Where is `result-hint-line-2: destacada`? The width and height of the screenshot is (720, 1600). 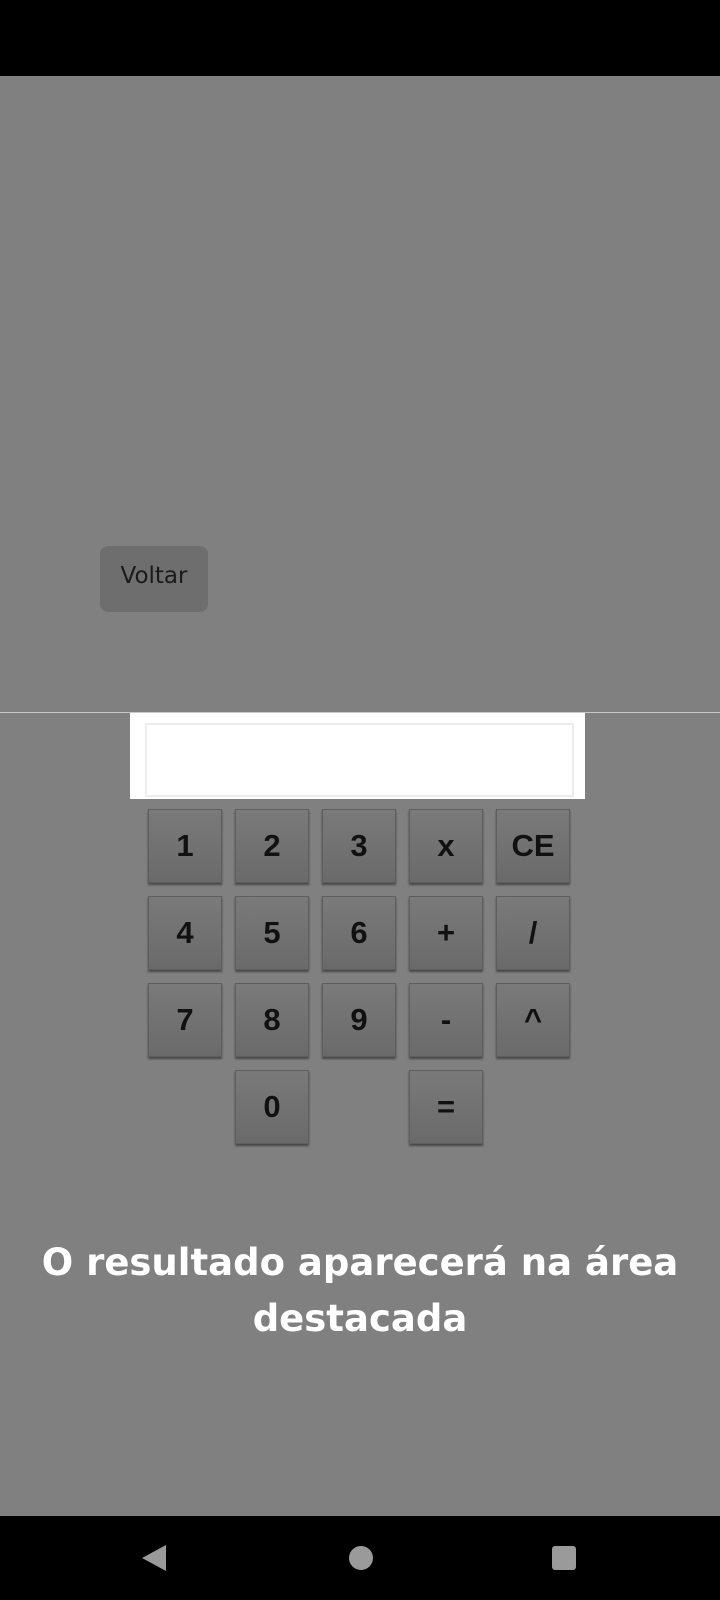
result-hint-line-2: destacada is located at coordinates (360, 1318).